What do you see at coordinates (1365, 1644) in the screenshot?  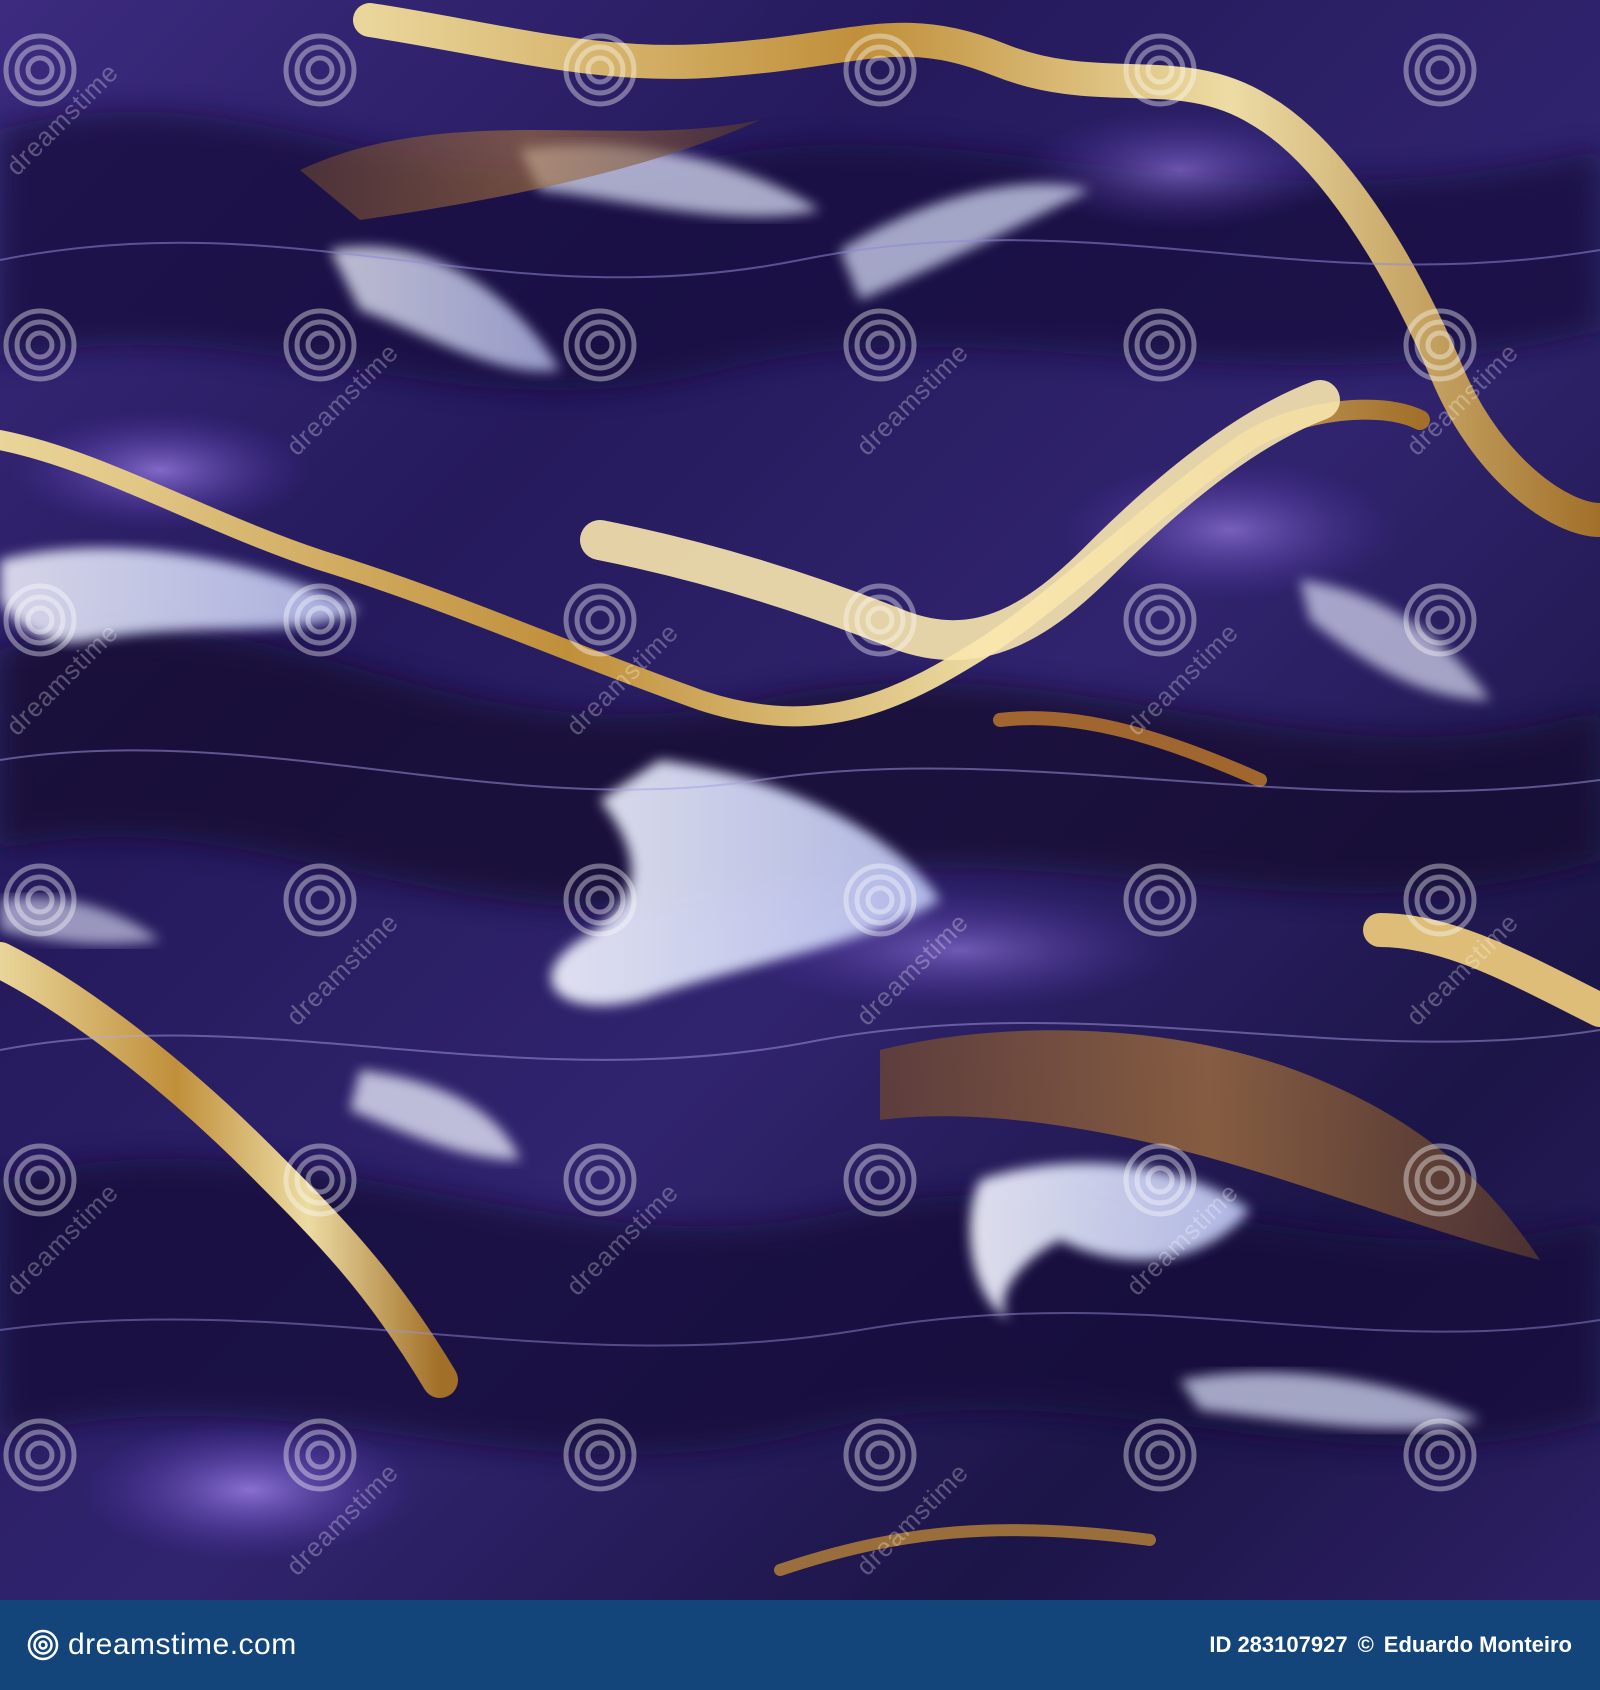 I see `copyright-symbol: ©` at bounding box center [1365, 1644].